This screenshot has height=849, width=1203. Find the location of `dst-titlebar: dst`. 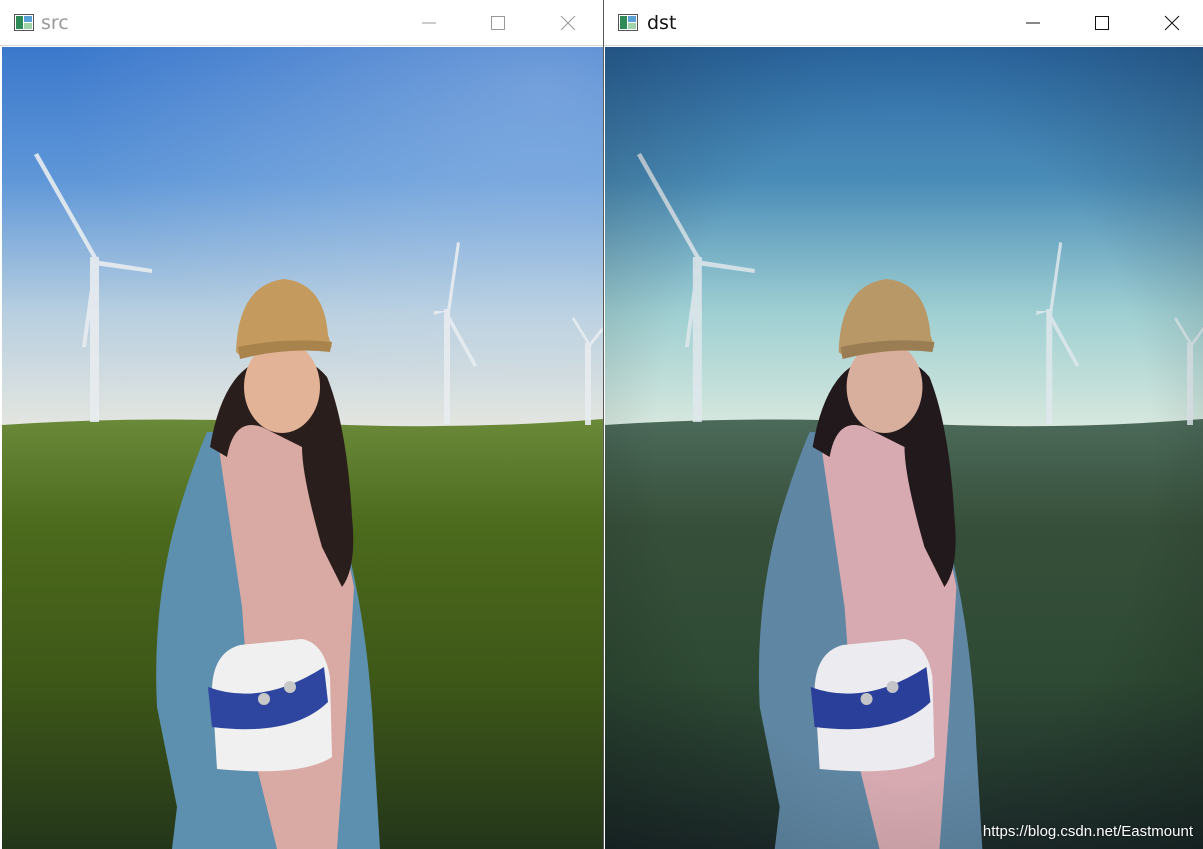

dst-titlebar: dst is located at coordinates (903, 23).